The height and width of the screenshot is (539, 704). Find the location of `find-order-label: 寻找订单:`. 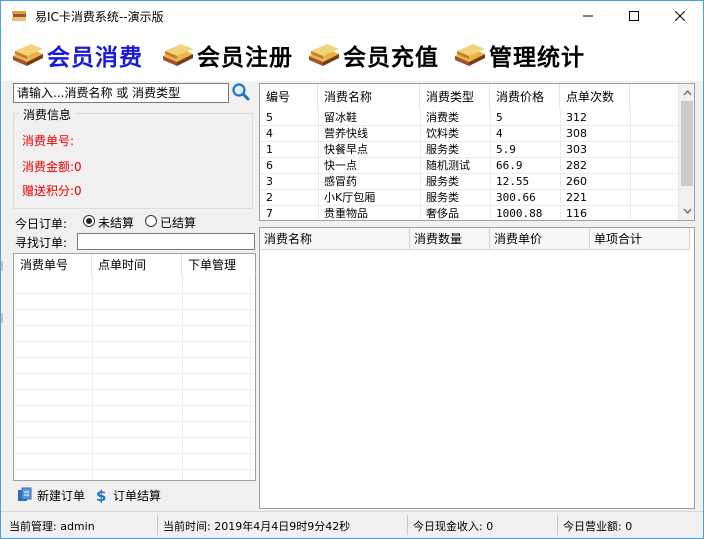

find-order-label: 寻找订单: is located at coordinates (41, 243).